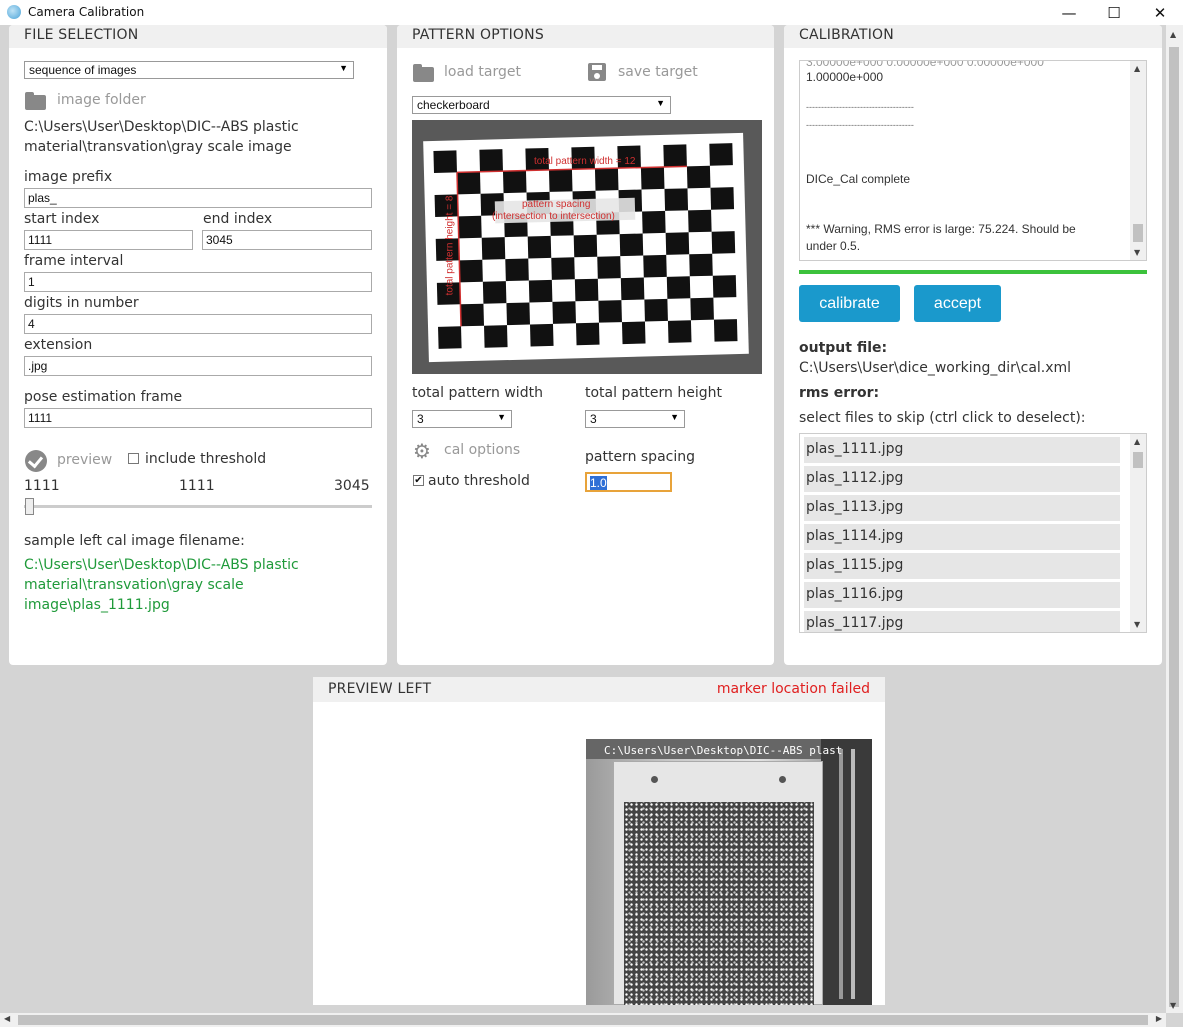 The height and width of the screenshot is (1027, 1183). Describe the element at coordinates (839, 393) in the screenshot. I see `rms-error-label: rms error:` at that location.